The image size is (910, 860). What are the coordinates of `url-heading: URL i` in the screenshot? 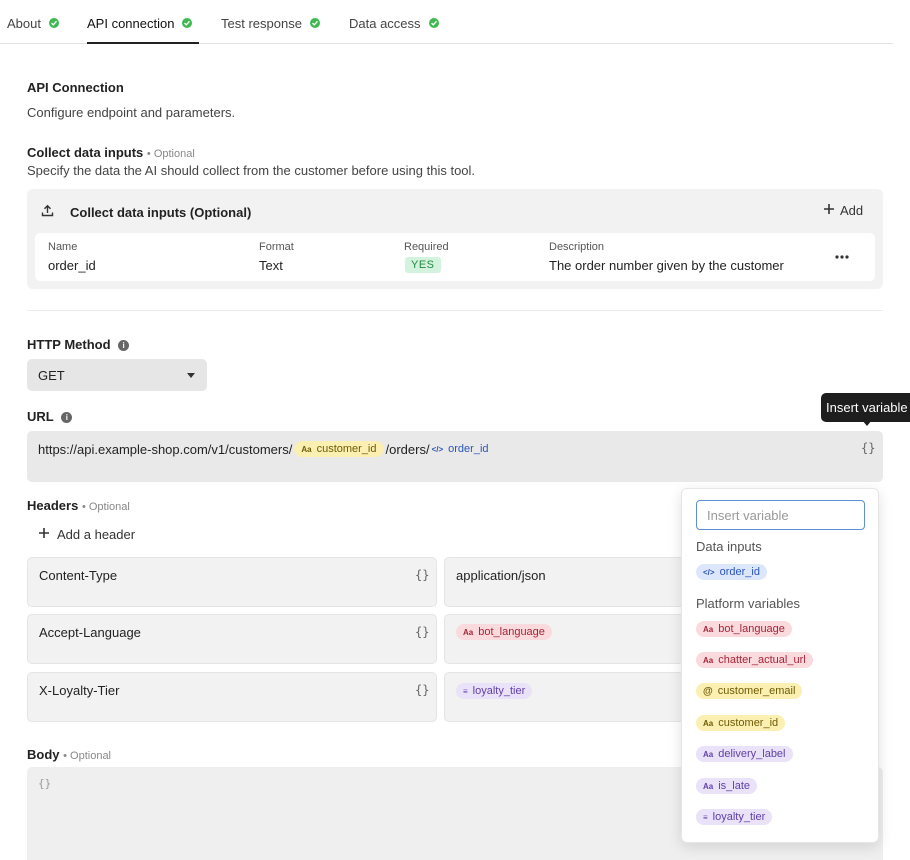 It's located at (50, 416).